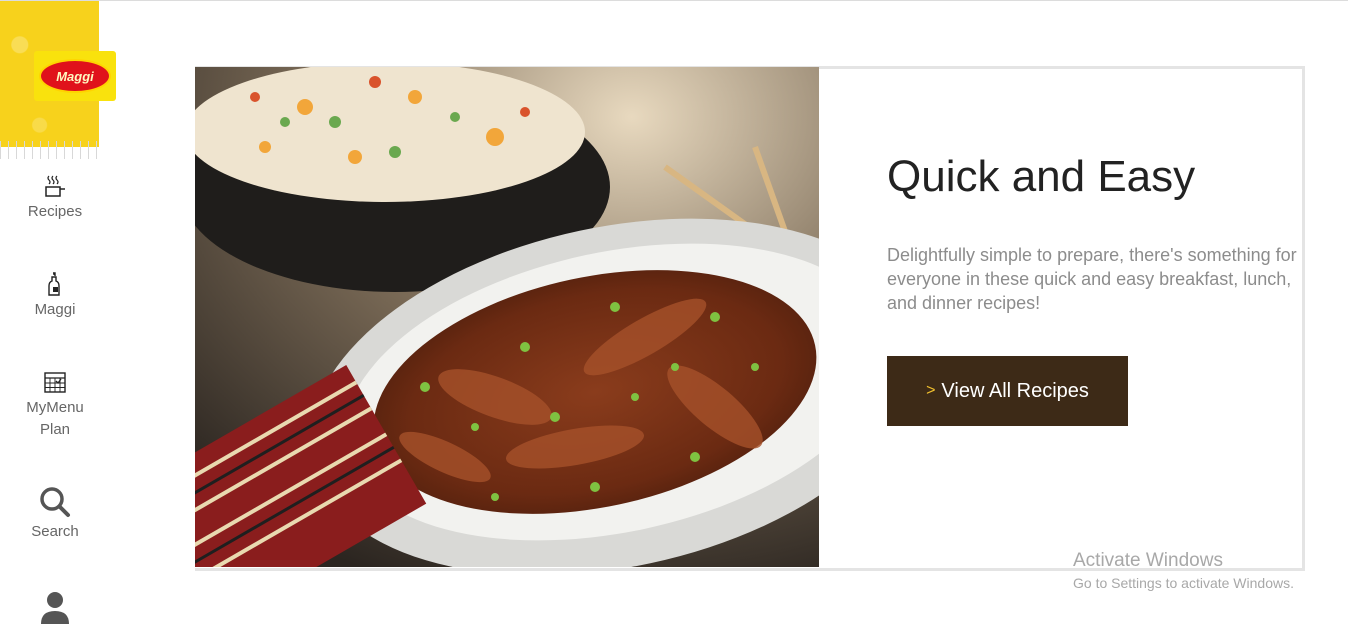  What do you see at coordinates (49, 150) in the screenshot?
I see `brand-ticks` at bounding box center [49, 150].